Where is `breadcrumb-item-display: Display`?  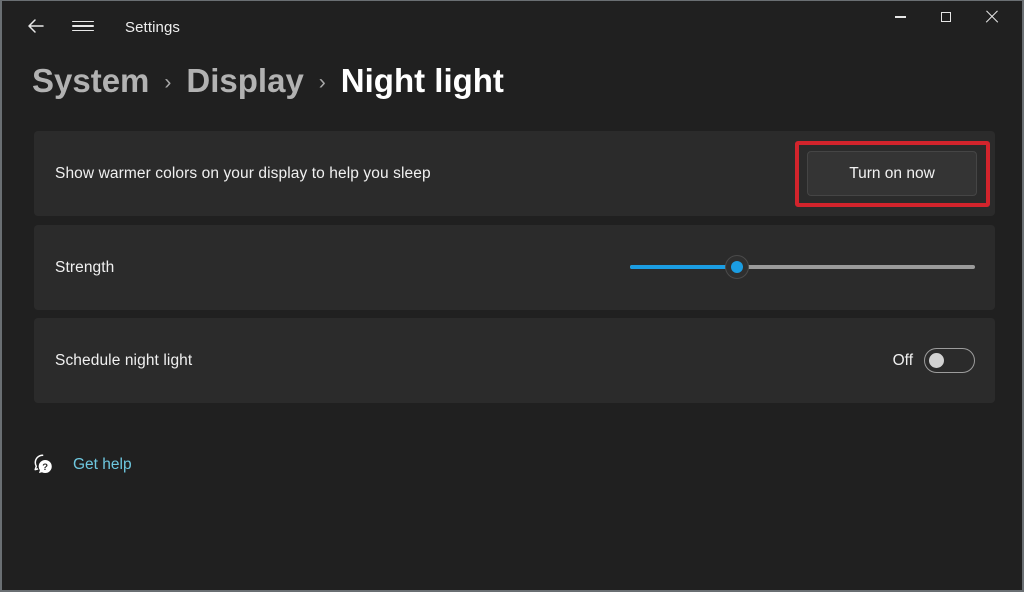
breadcrumb-item-display: Display is located at coordinates (244, 81).